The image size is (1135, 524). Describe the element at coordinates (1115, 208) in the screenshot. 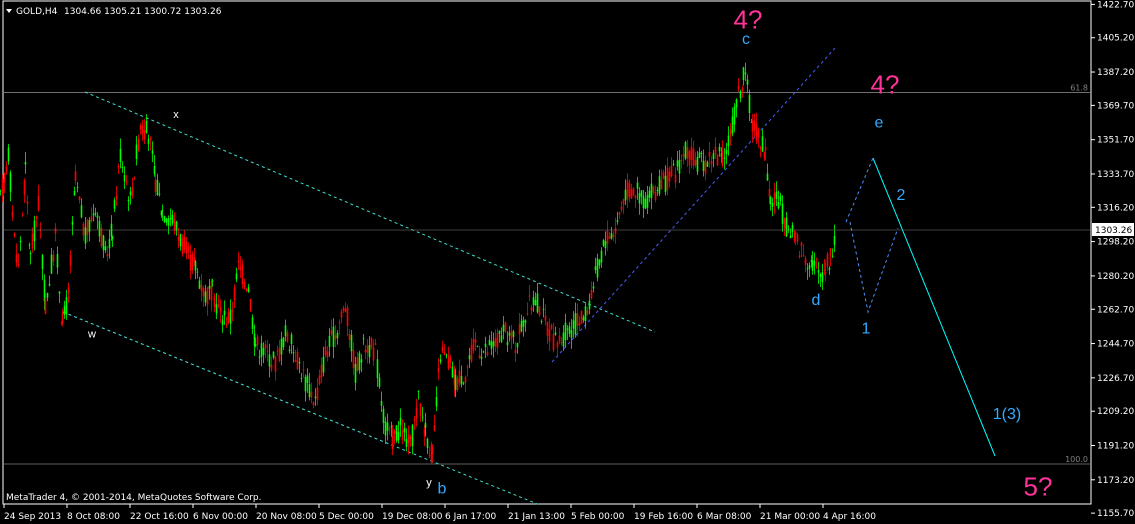

I see `price-tick-label: 1316.20` at that location.